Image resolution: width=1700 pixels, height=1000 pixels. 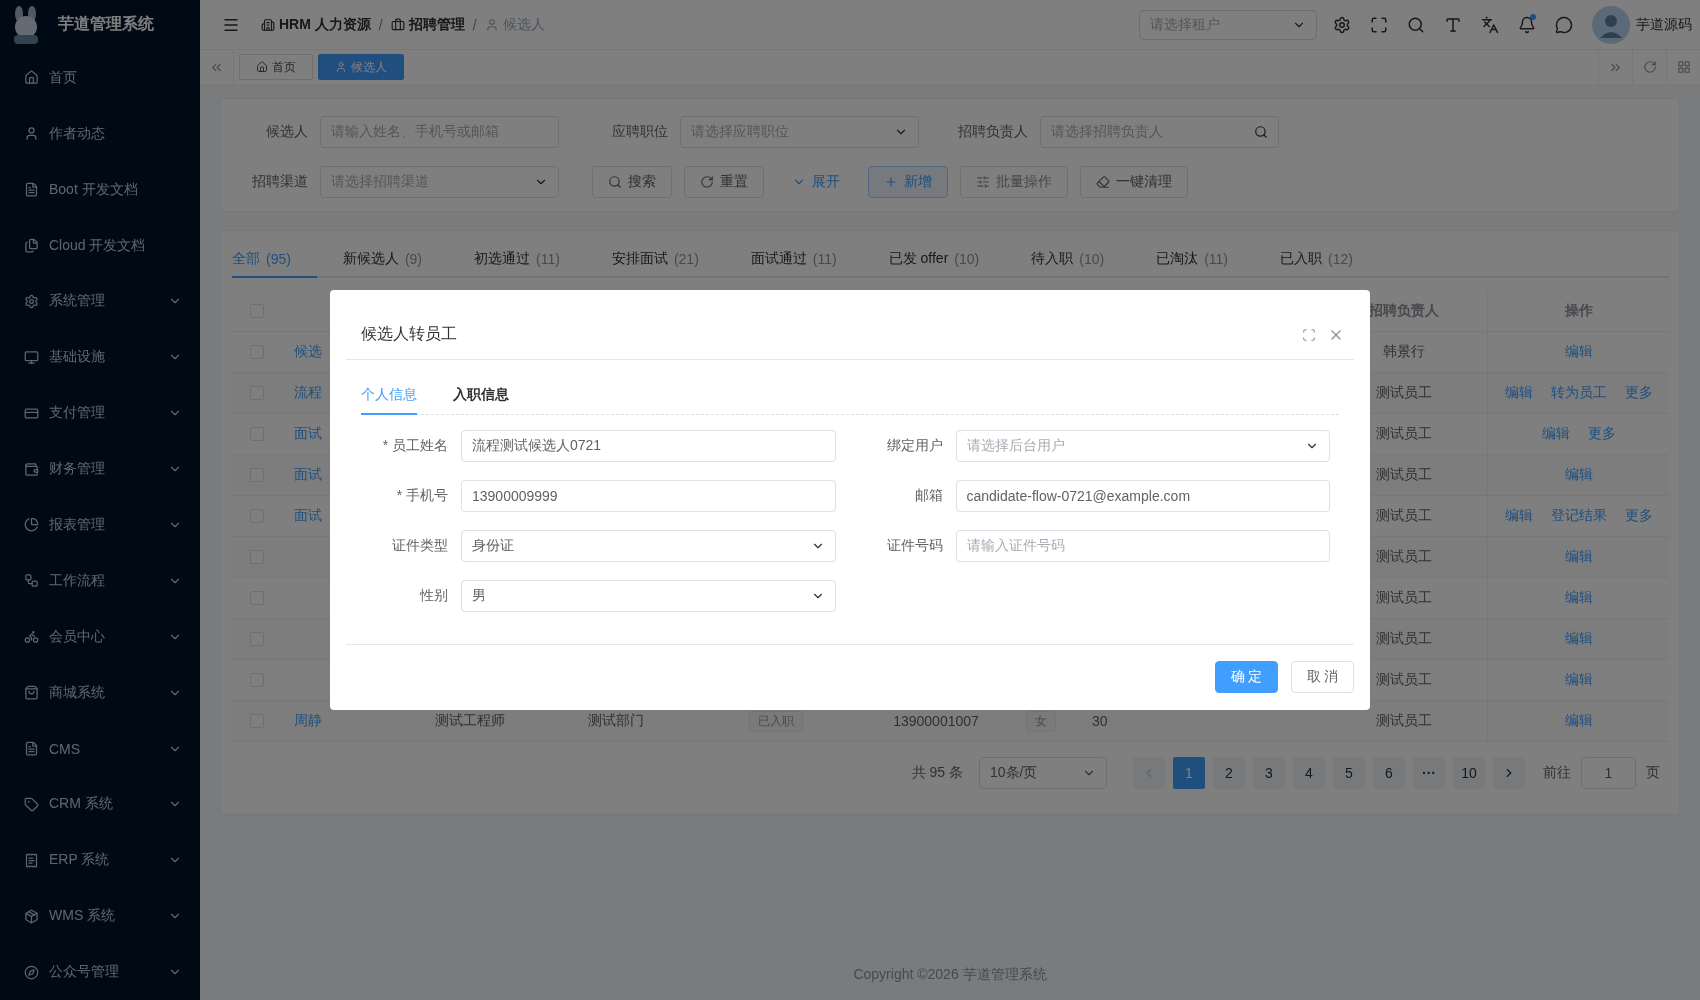 What do you see at coordinates (1664, 24) in the screenshot?
I see `user-name: 芋道源码` at bounding box center [1664, 24].